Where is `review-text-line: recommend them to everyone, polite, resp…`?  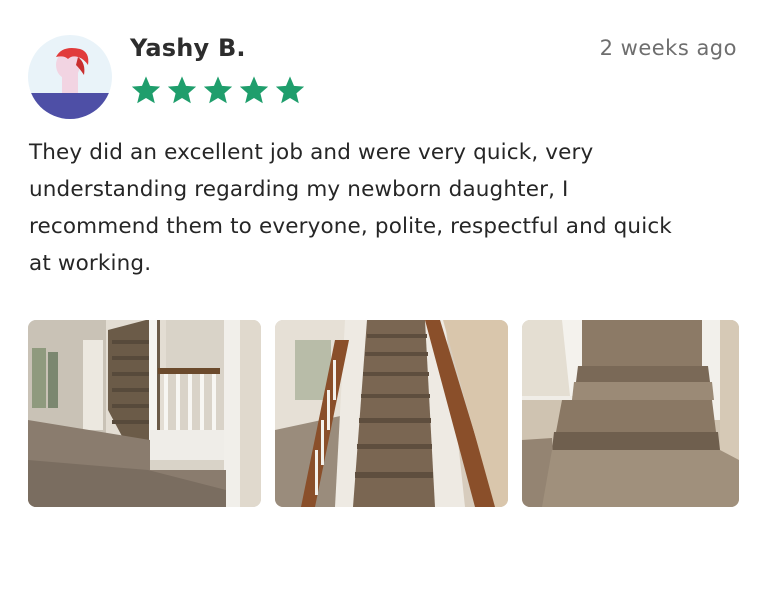
review-text-line: recommend them to everyone, polite, resp… is located at coordinates (350, 226).